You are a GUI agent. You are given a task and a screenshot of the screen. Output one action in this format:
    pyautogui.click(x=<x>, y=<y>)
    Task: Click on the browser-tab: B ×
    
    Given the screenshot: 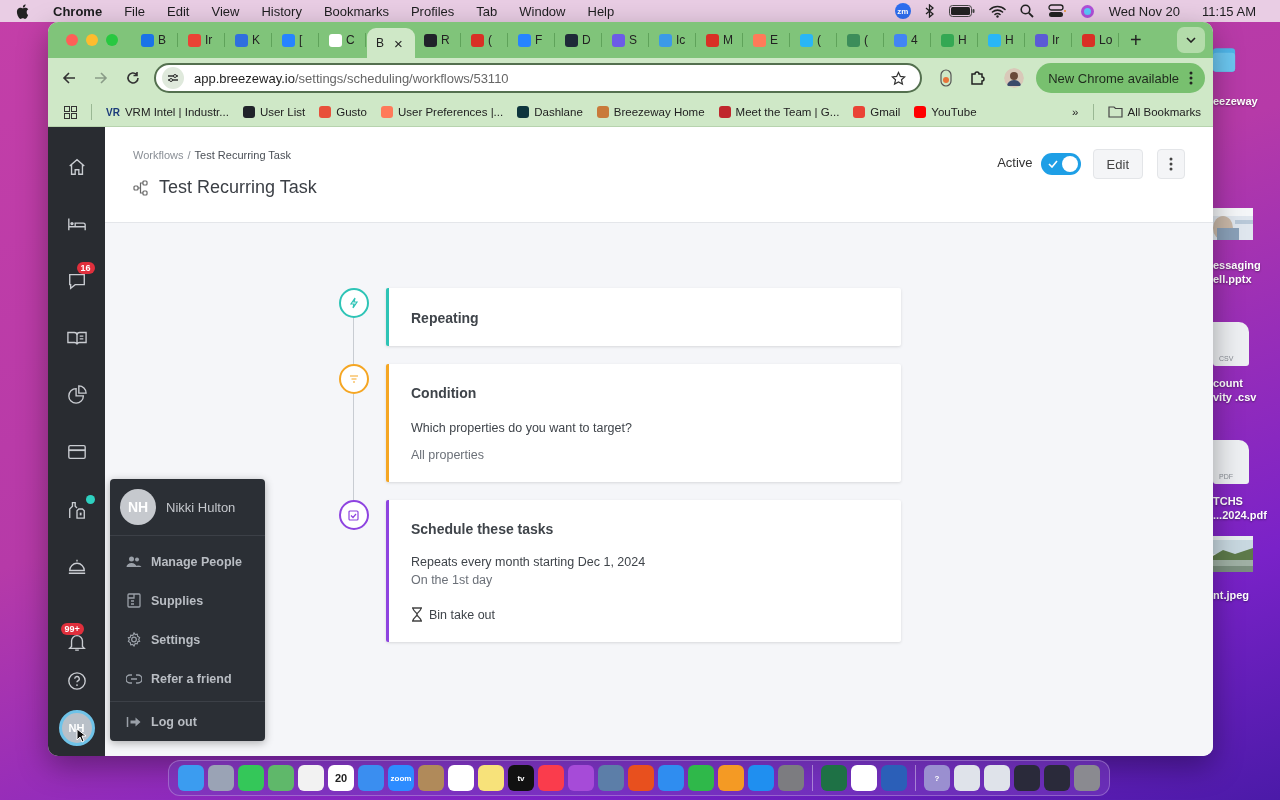 What is the action you would take?
    pyautogui.click(x=391, y=43)
    